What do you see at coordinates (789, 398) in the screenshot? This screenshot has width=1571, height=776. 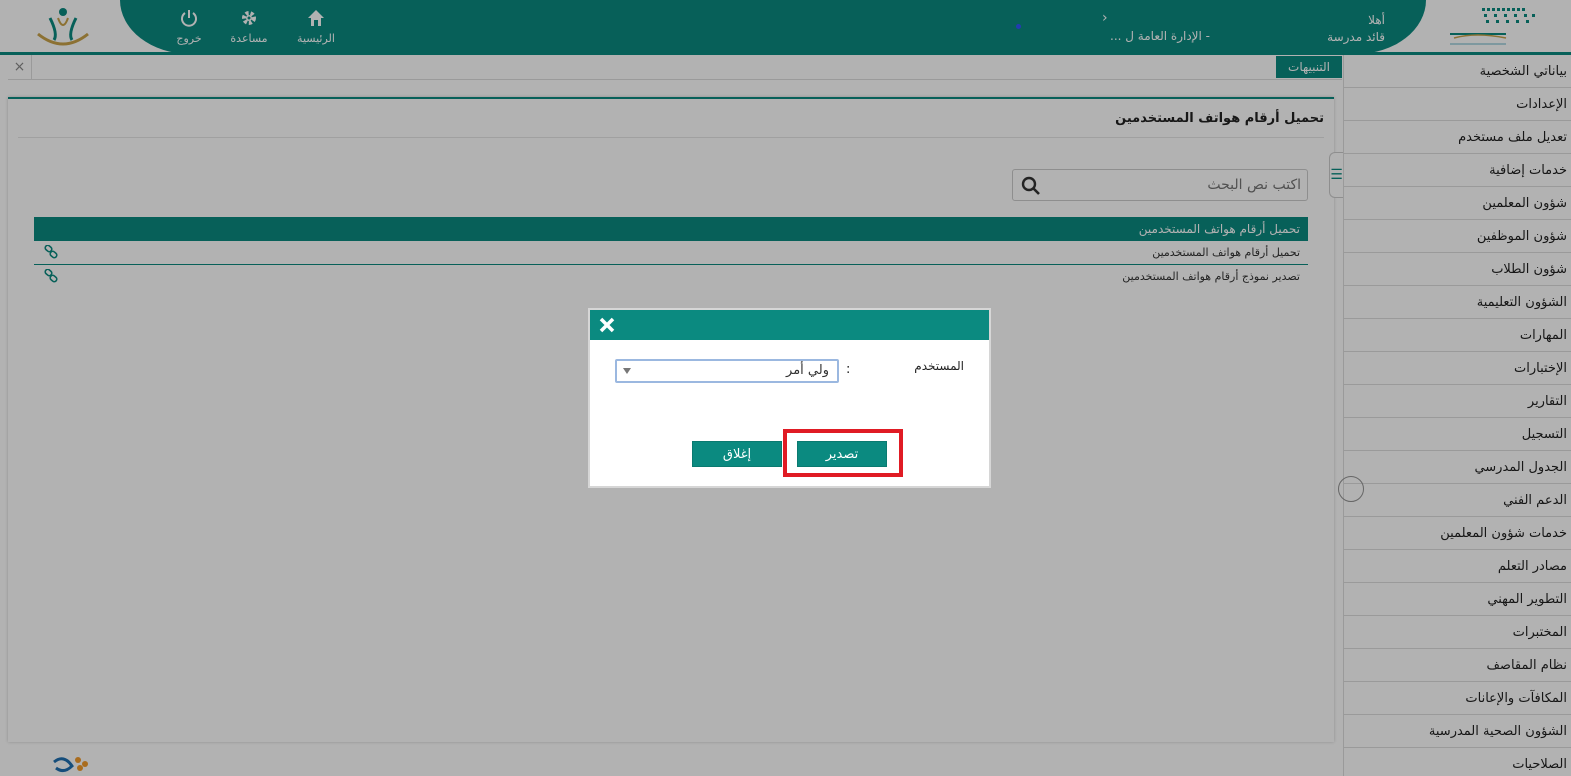 I see `export-dialog: المستخدم : ولي أمر تصدير إغلاق` at bounding box center [789, 398].